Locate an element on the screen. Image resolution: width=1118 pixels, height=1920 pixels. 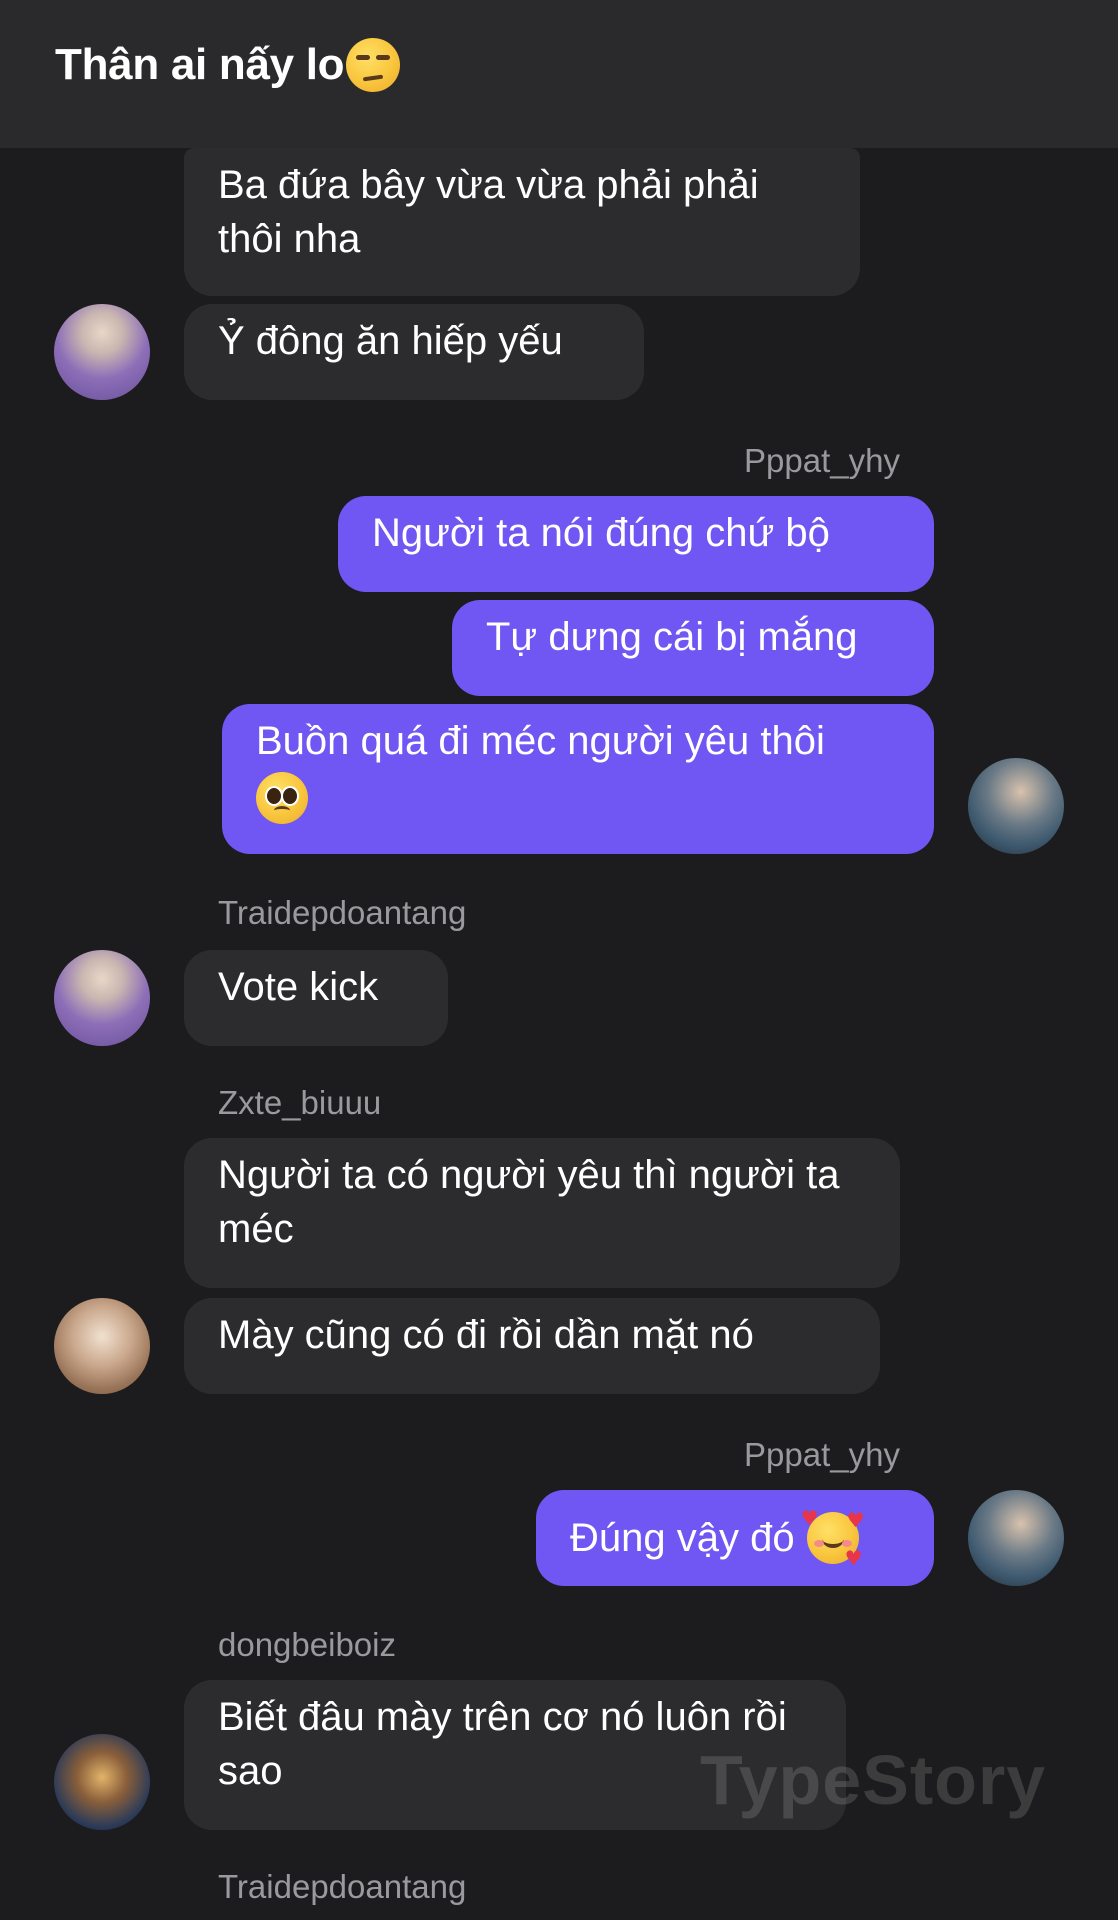
message-bubble-incoming: Người ta có người yêu thì người ta méc is located at coordinates (542, 1213).